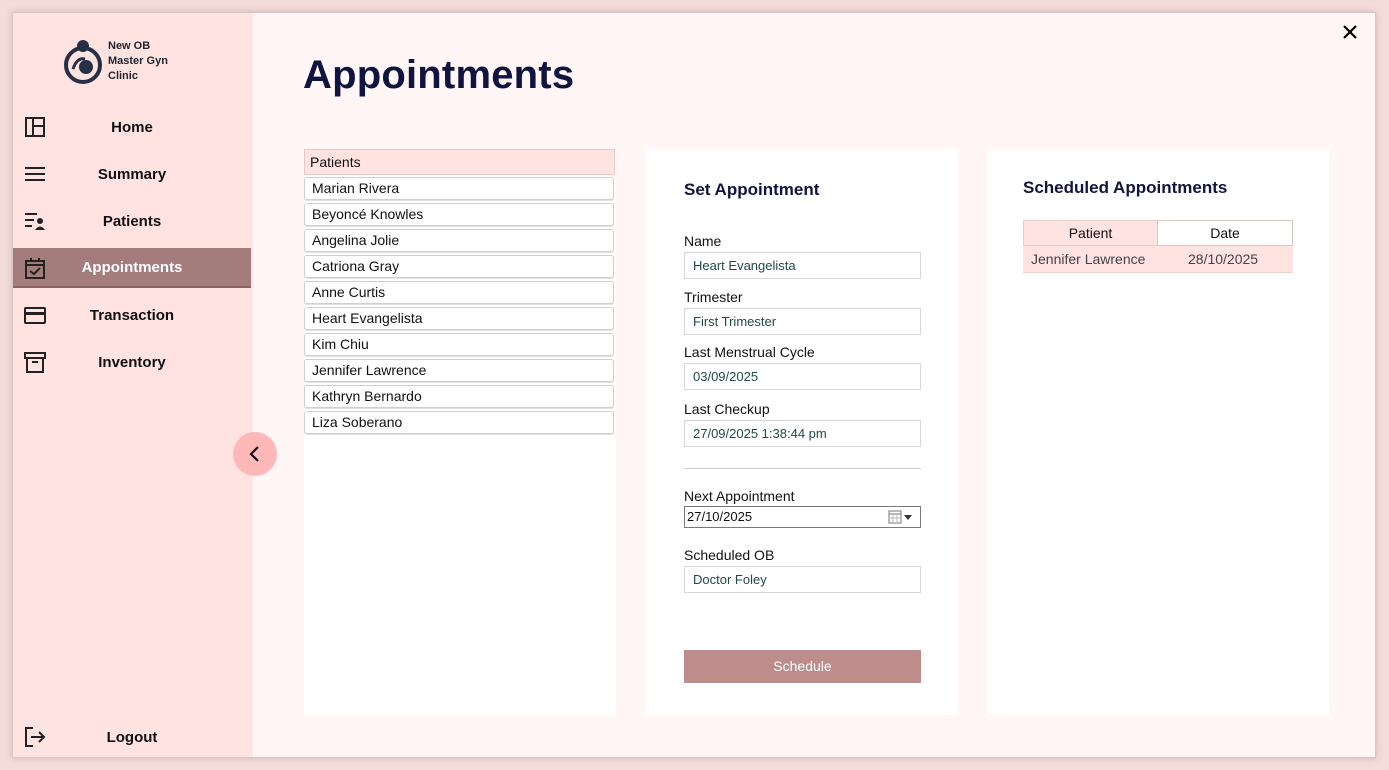  Describe the element at coordinates (900, 517) in the screenshot. I see `calendar-dropdown-icon` at that location.